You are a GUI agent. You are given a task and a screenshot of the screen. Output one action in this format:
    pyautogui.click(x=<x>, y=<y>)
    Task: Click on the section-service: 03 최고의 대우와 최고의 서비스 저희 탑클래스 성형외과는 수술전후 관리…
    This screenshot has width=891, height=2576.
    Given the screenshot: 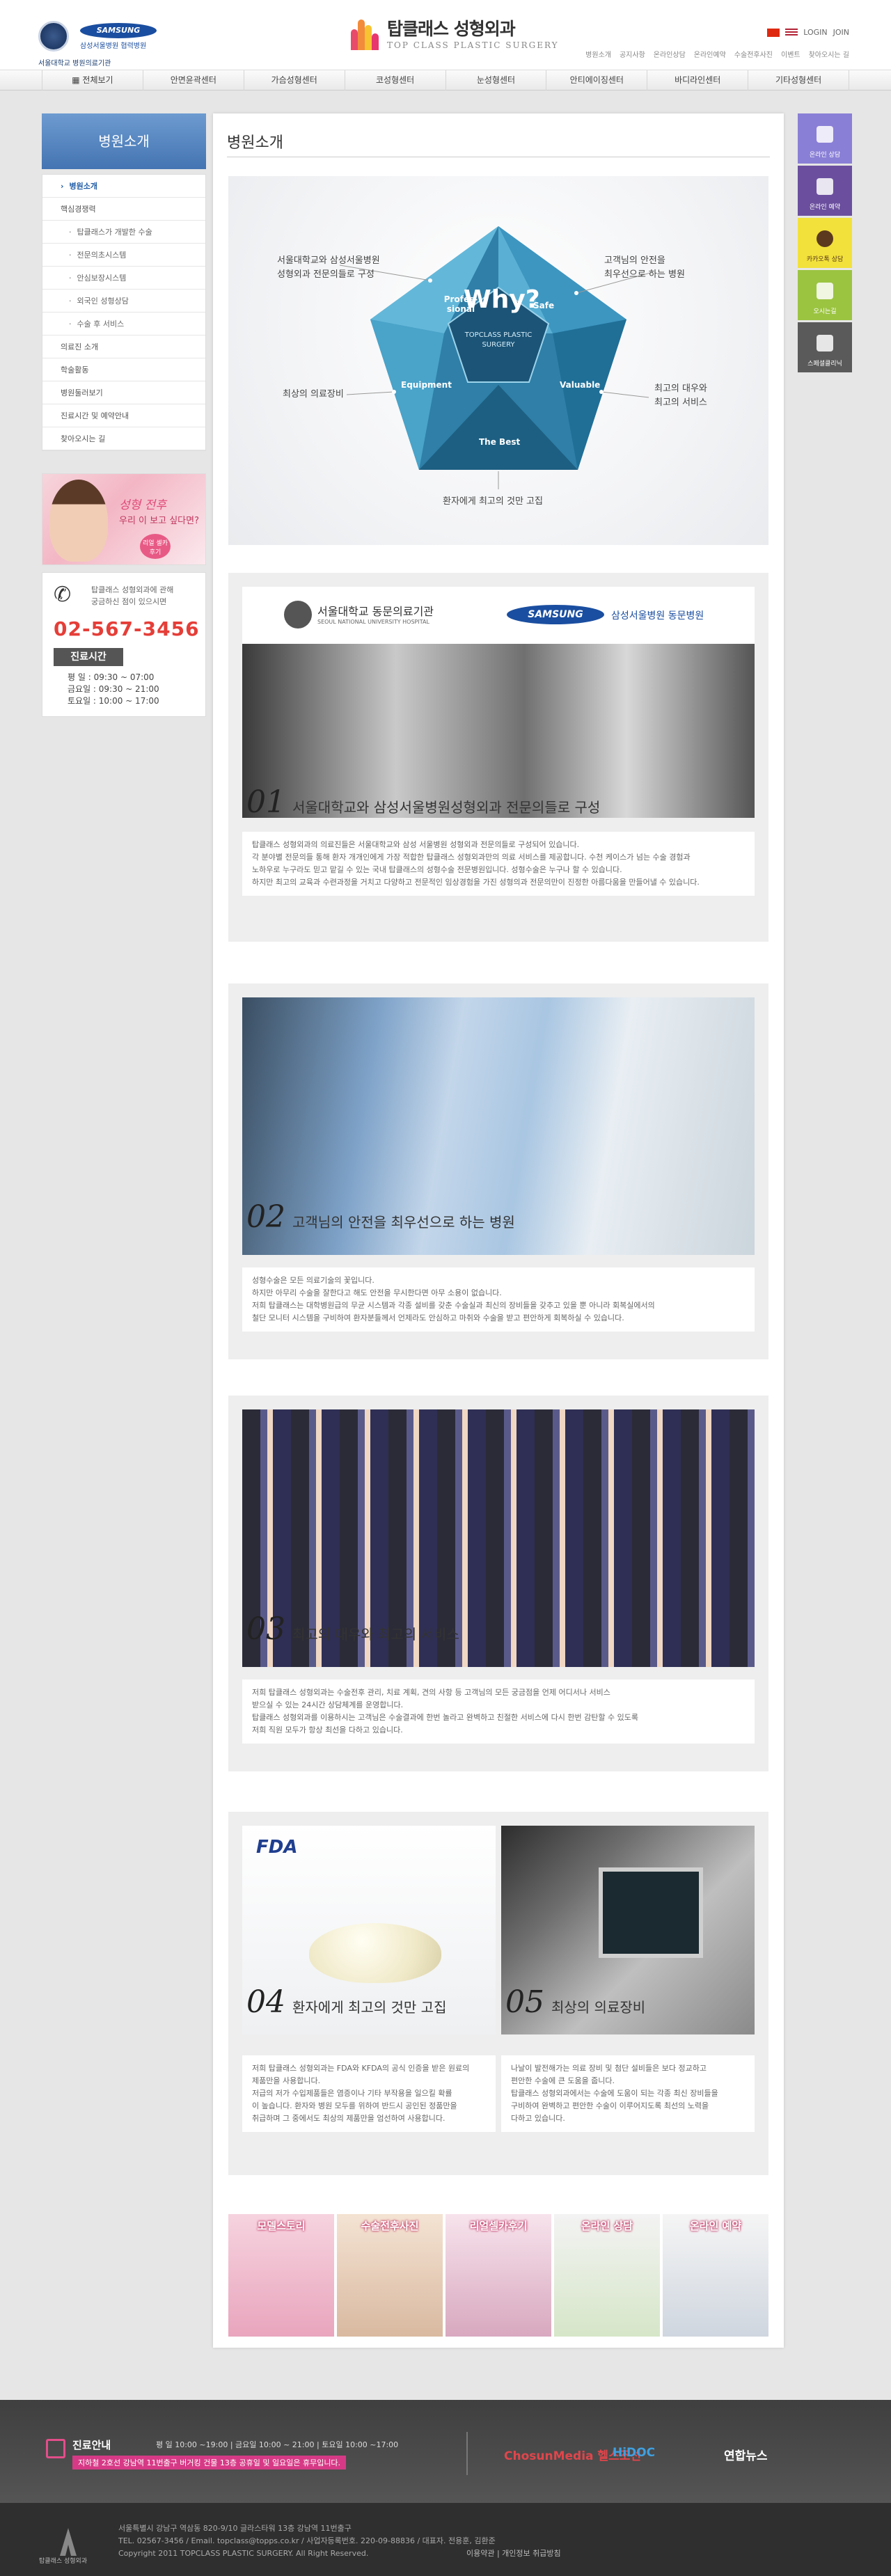 What is the action you would take?
    pyautogui.click(x=498, y=1583)
    